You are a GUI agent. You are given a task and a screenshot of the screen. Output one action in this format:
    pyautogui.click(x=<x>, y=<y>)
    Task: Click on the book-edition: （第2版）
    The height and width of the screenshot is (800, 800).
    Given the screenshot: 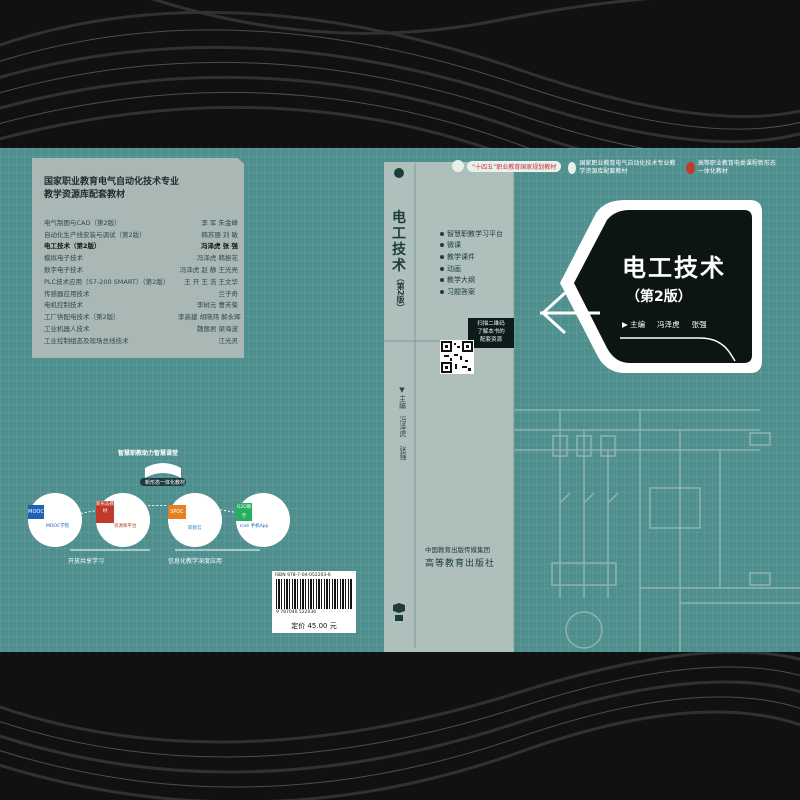 What is the action you would take?
    pyautogui.click(x=659, y=297)
    